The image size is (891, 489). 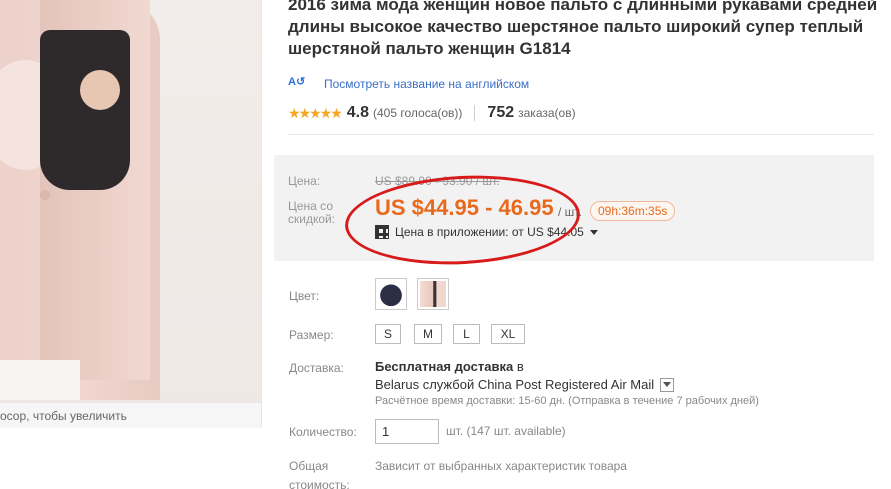 What do you see at coordinates (506, 431) in the screenshot?
I see `quantity-available: шт. (147 шт. available)` at bounding box center [506, 431].